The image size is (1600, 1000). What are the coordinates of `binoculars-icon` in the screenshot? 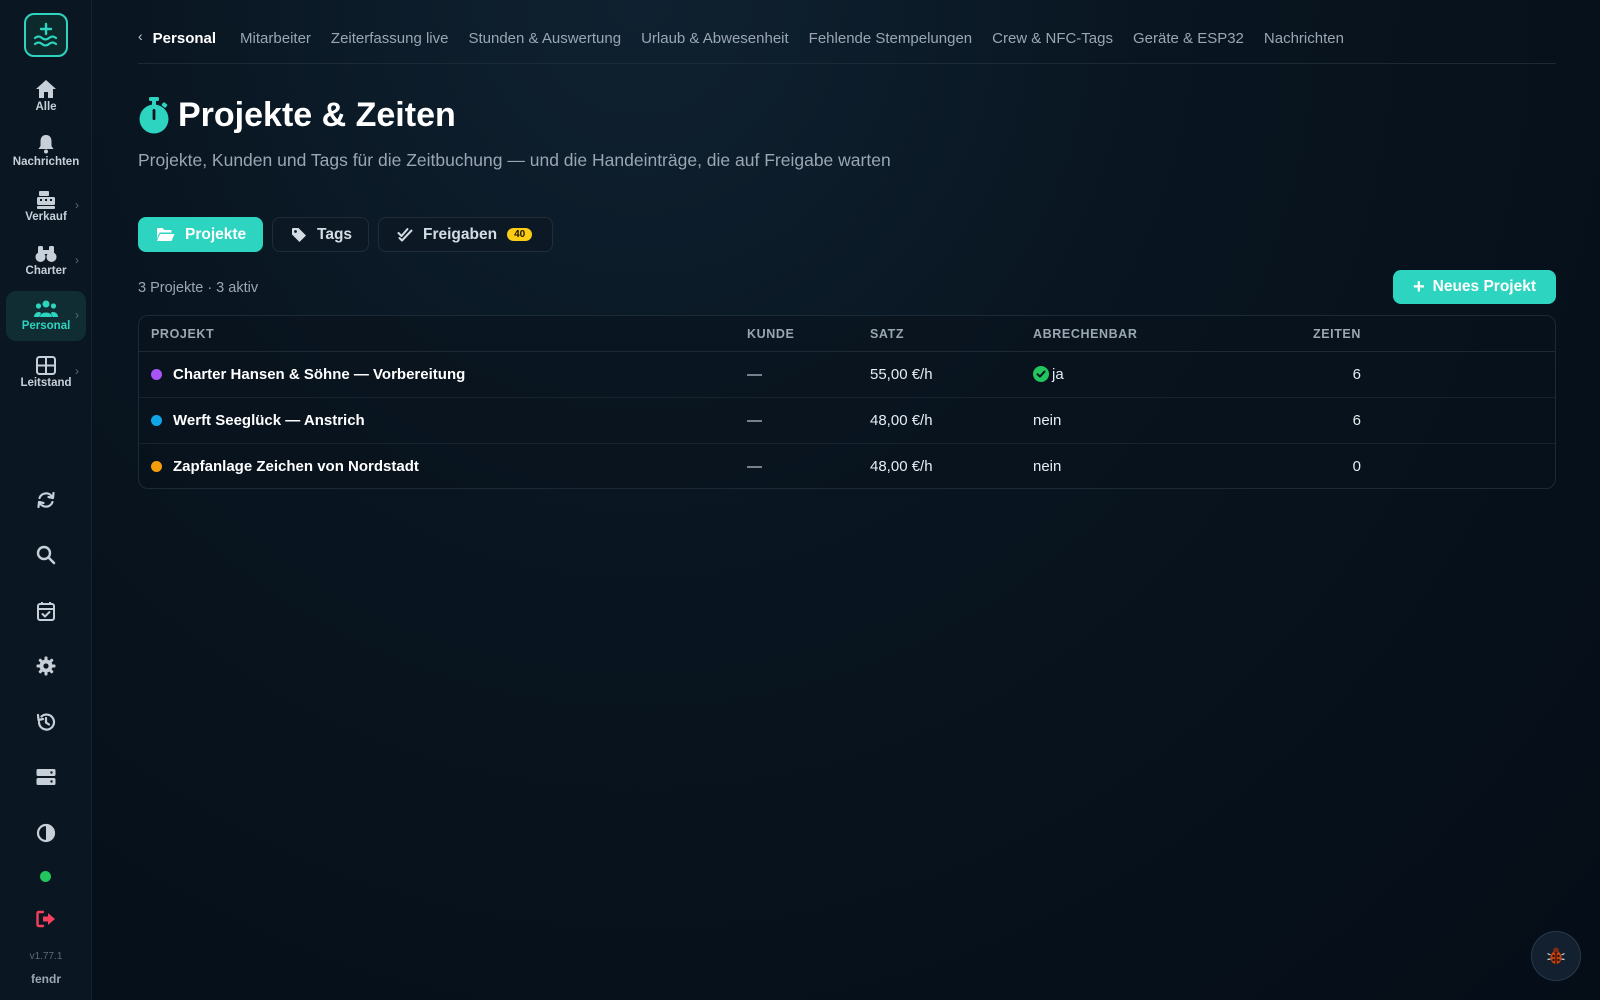 It's located at (46, 254).